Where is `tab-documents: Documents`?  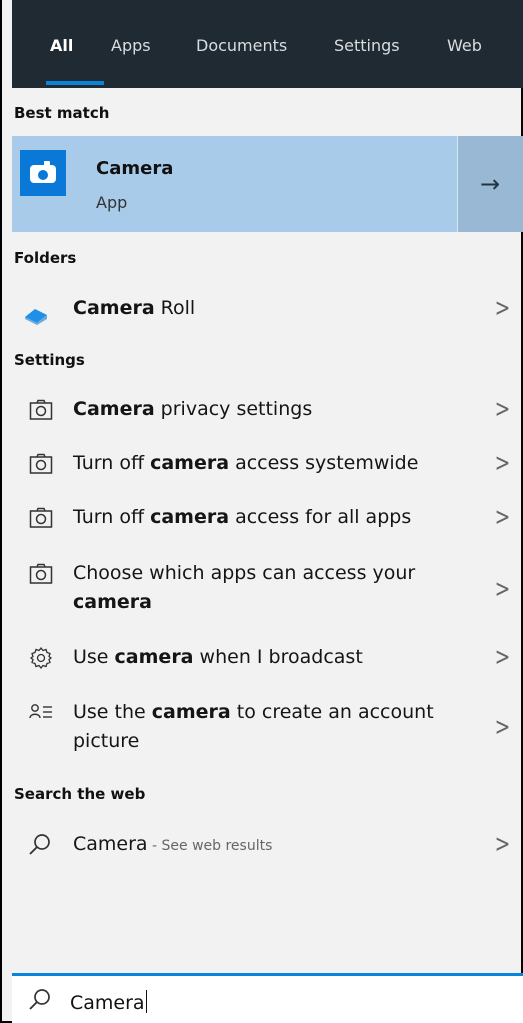 tab-documents: Documents is located at coordinates (241, 45).